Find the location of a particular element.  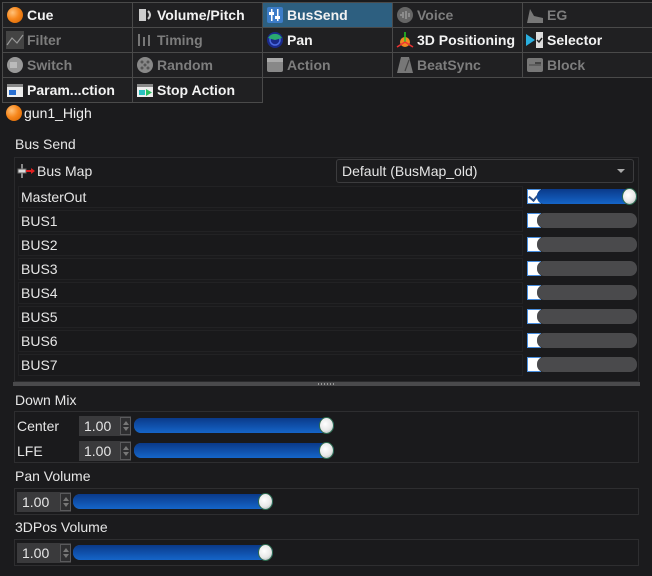

speaker-icon is located at coordinates (145, 15).